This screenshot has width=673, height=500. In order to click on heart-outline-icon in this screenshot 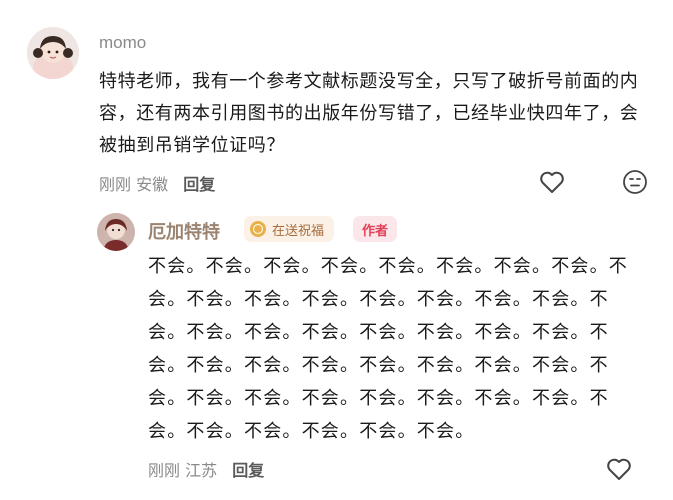, I will do `click(552, 182)`.